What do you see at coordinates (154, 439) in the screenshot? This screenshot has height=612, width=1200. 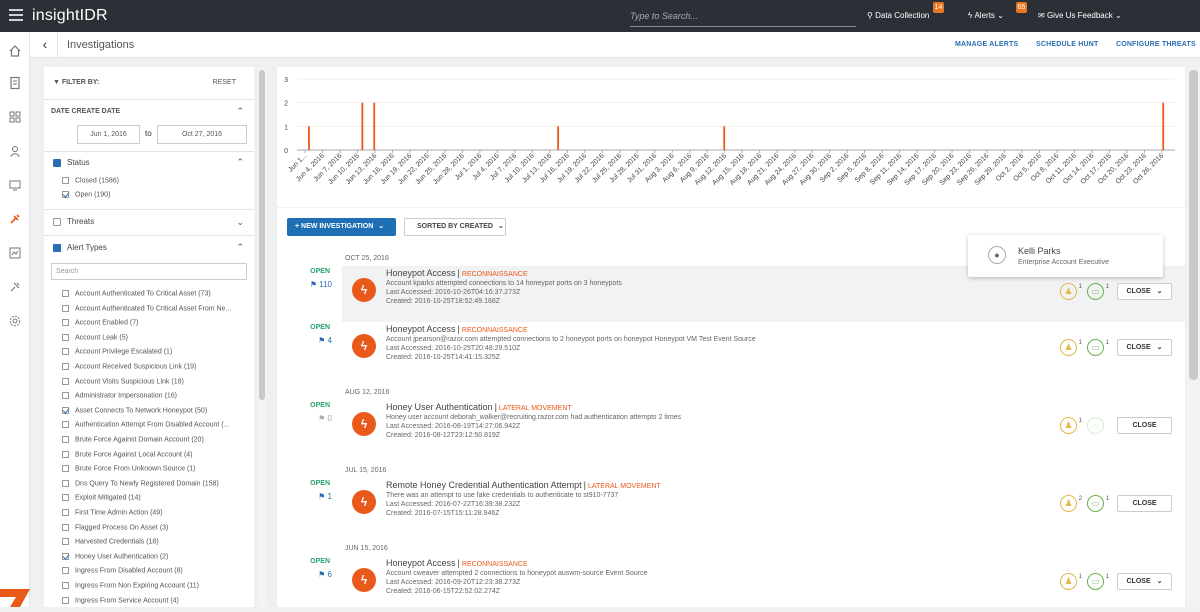 I see `alert-type-checkbox: Brute Force Against Domain Account (20)` at bounding box center [154, 439].